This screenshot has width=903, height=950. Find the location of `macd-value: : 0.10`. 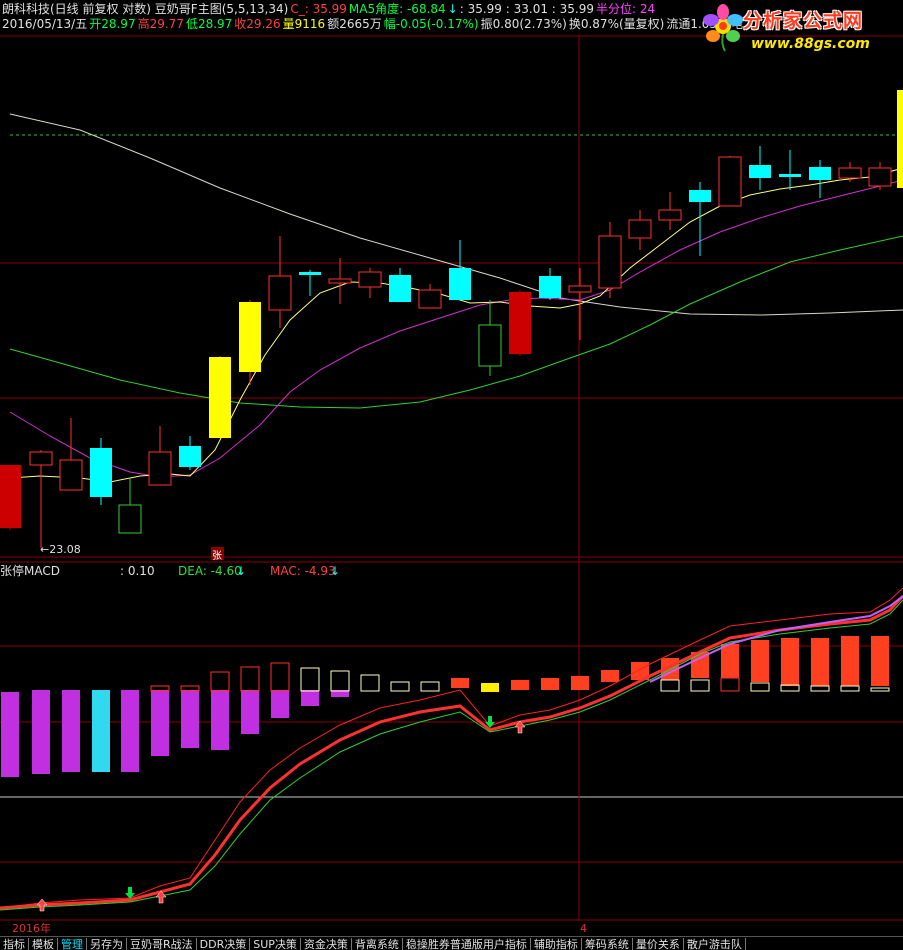

macd-value: : 0.10 is located at coordinates (137, 571).